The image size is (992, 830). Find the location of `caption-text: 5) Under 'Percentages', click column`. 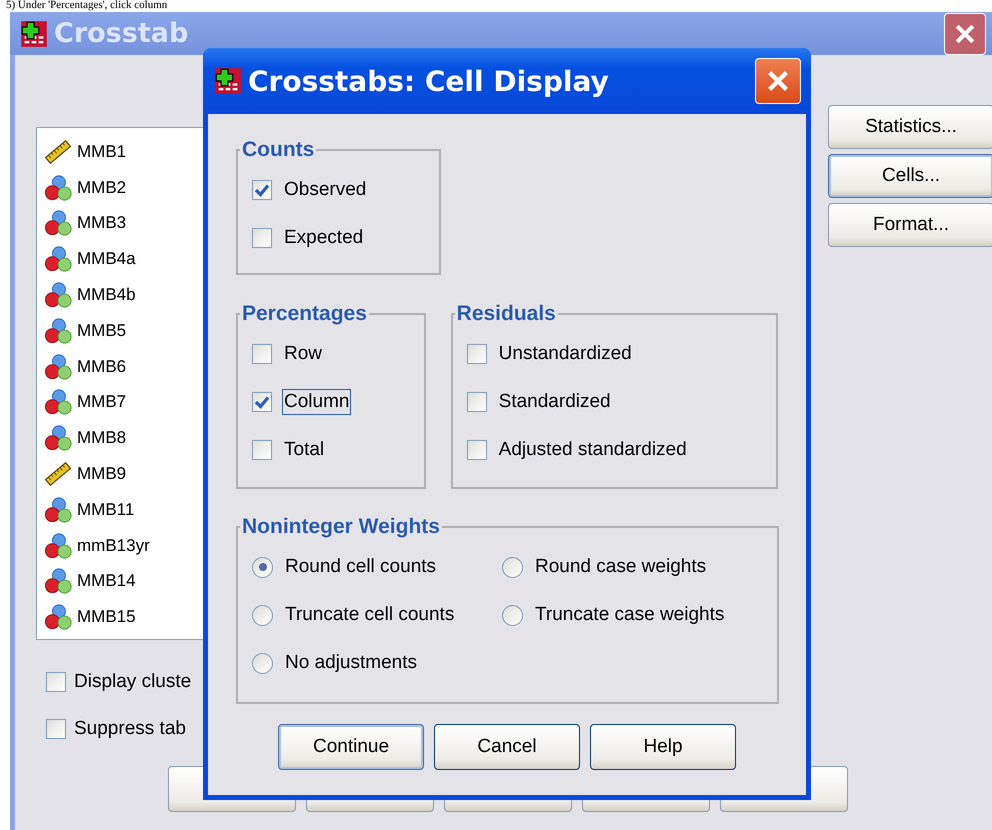

caption-text: 5) Under 'Percentages', click column is located at coordinates (86, 5).